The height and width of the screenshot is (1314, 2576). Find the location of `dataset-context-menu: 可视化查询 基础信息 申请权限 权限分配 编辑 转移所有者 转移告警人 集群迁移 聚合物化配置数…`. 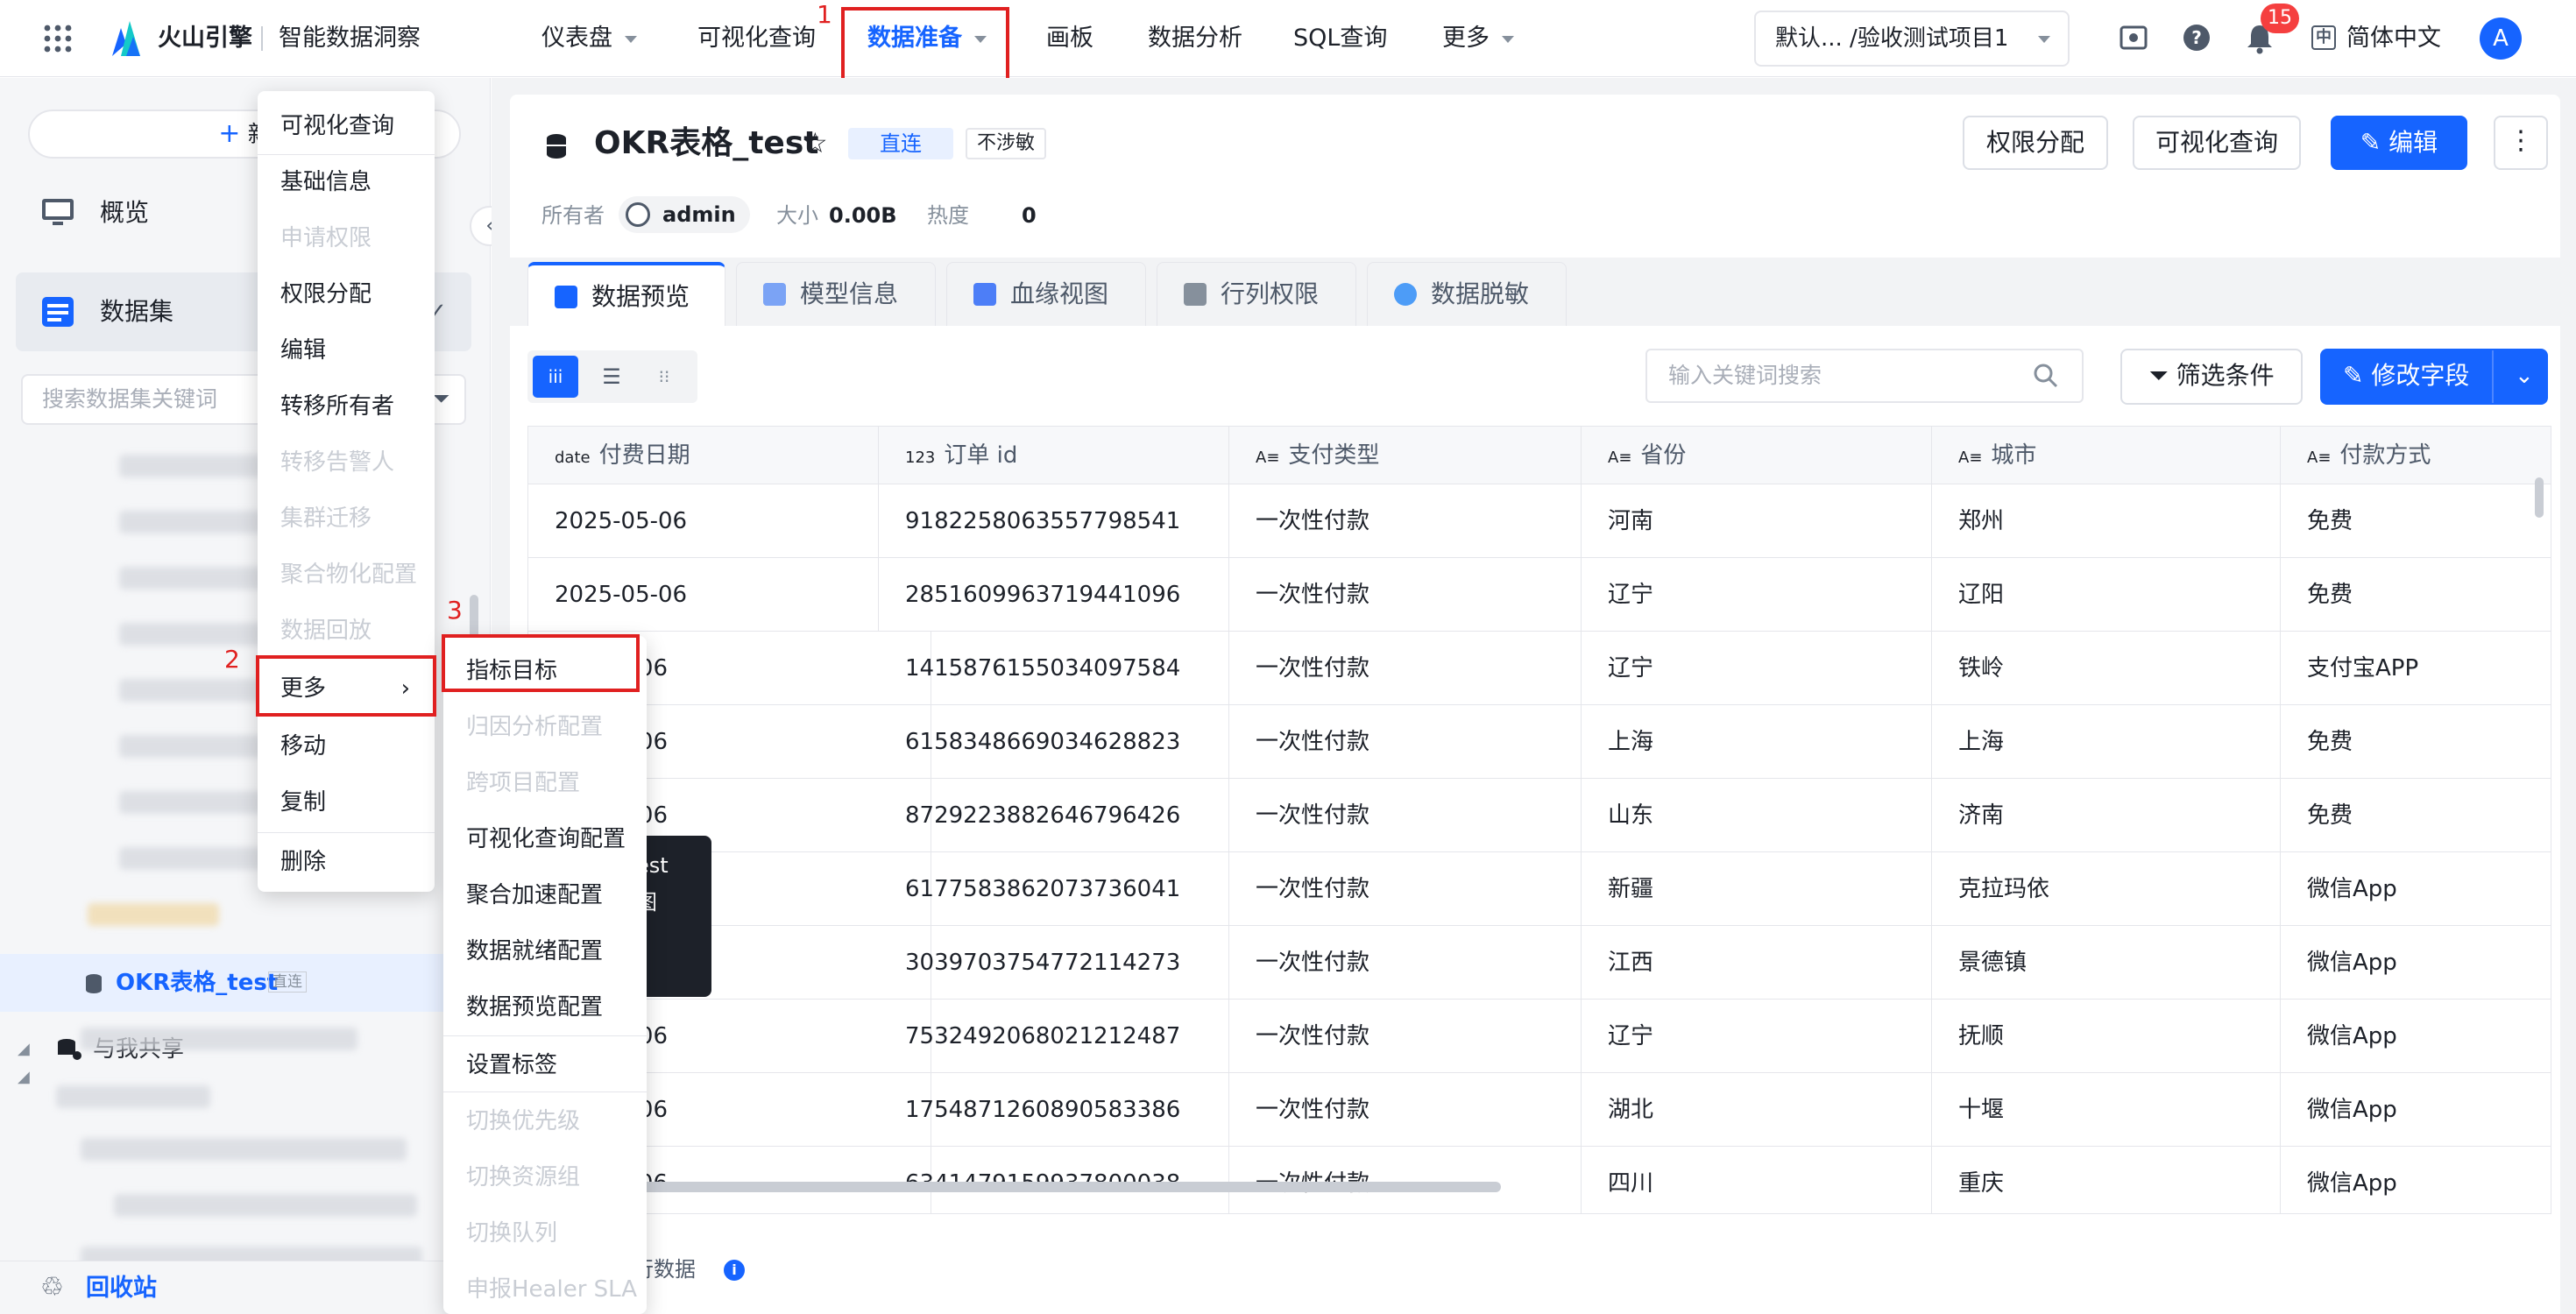

dataset-context-menu: 可视化查询 基础信息 申请权限 权限分配 编辑 转移所有者 转移告警人 集群迁移 聚合物化配置数… is located at coordinates (346, 492).